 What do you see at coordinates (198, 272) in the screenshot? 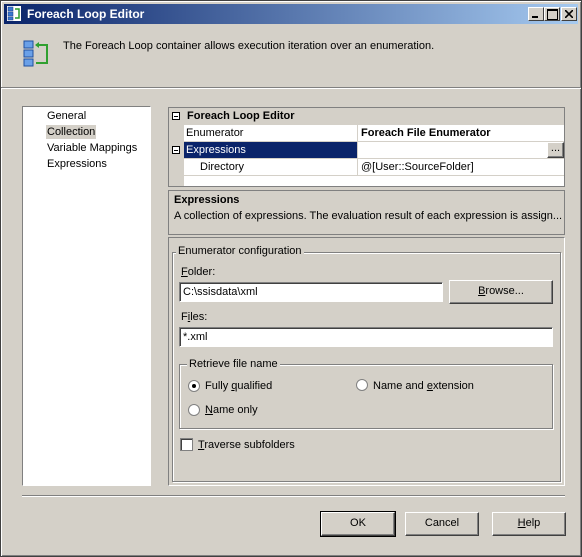
I see `folder-label: Folder:` at bounding box center [198, 272].